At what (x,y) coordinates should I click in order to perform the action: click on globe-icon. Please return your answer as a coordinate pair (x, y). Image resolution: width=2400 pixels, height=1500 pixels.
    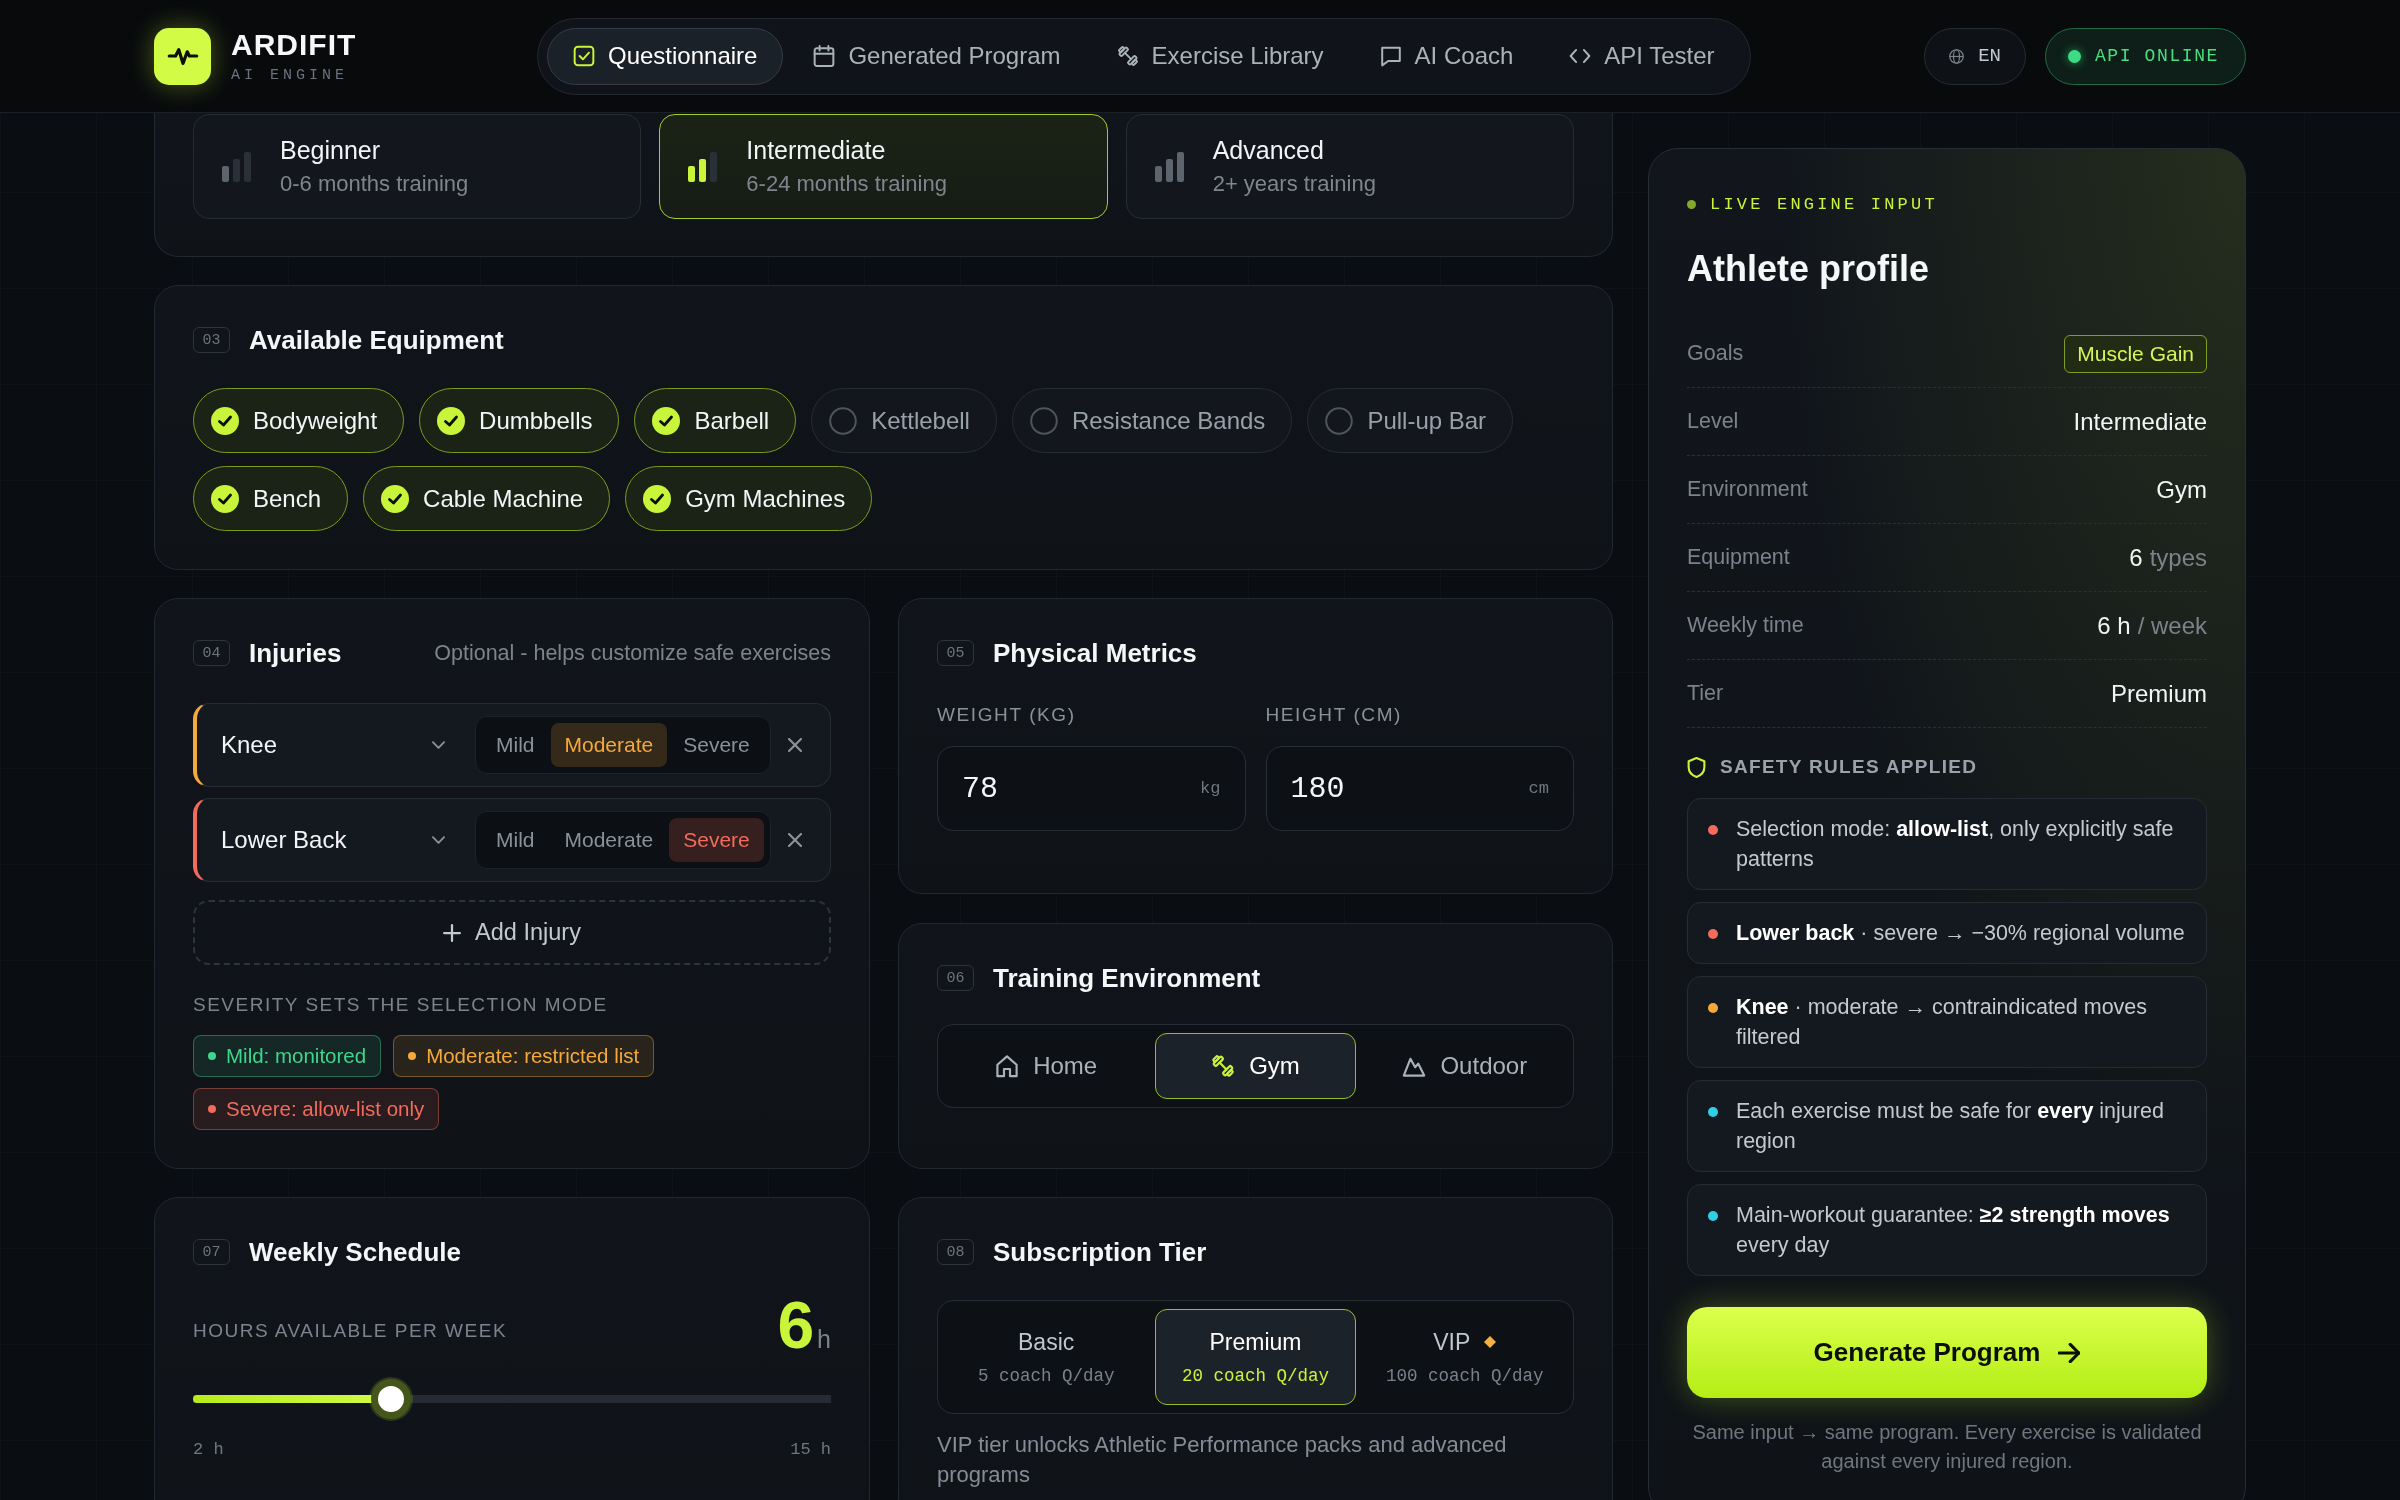
    Looking at the image, I should click on (1957, 56).